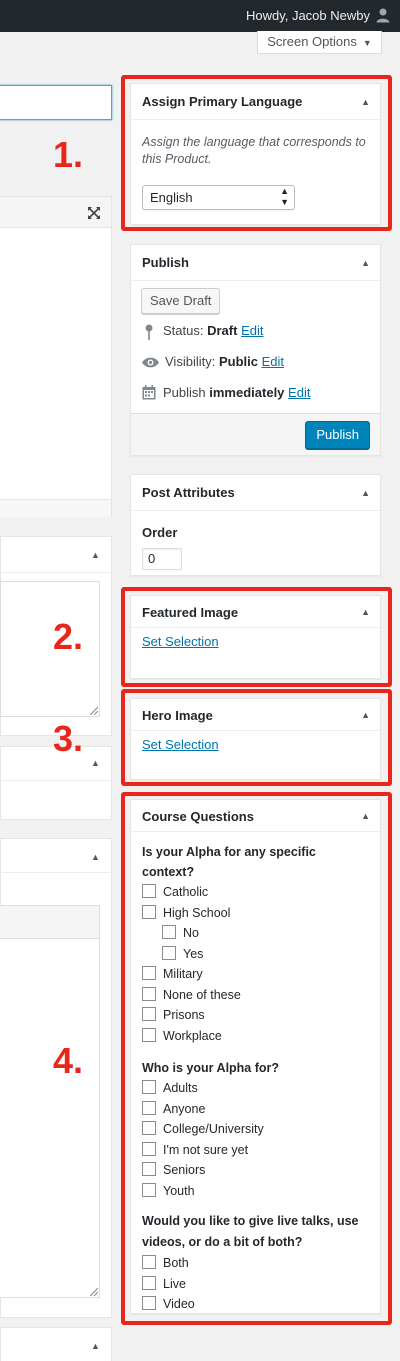  What do you see at coordinates (247, 392) in the screenshot?
I see `publish-timing: immediately` at bounding box center [247, 392].